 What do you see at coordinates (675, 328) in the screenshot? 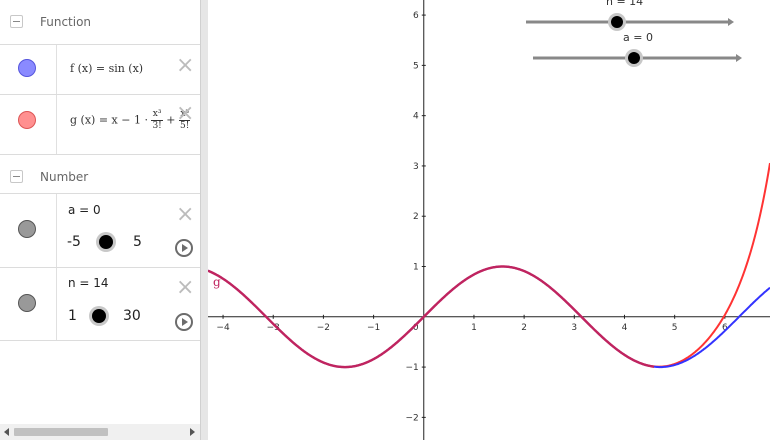
I see `x-tick-label: 5` at bounding box center [675, 328].